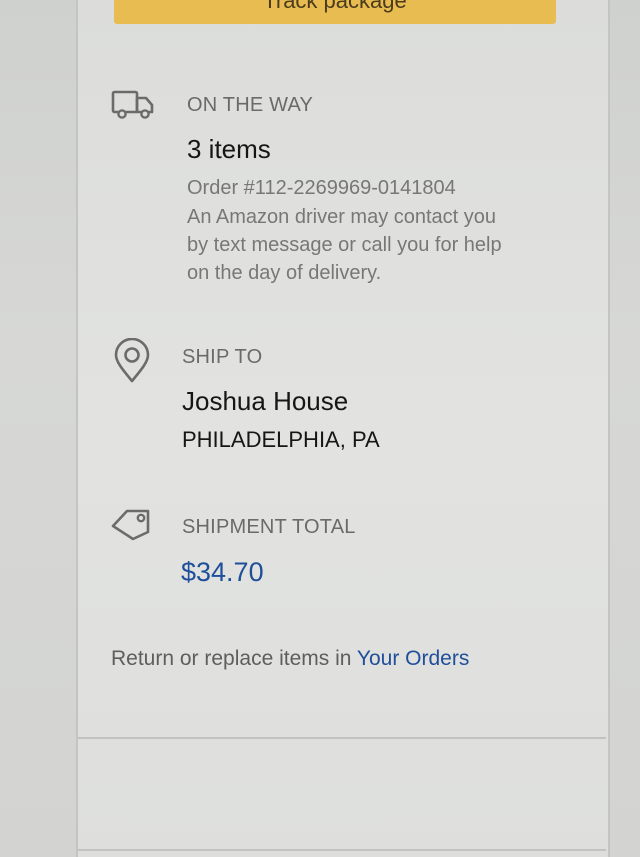  What do you see at coordinates (132, 360) in the screenshot?
I see `location-pin-icon` at bounding box center [132, 360].